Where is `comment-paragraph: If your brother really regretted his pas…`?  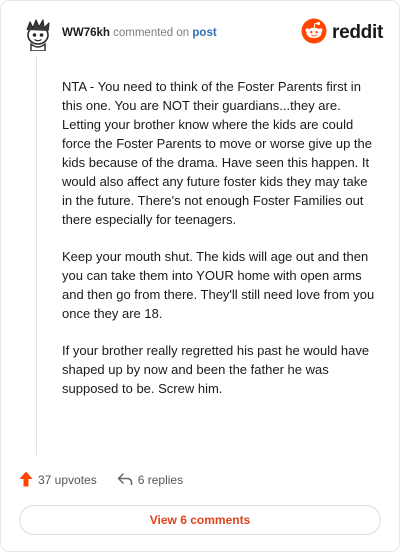 comment-paragraph: If your brother really regretted his pas… is located at coordinates (216, 369).